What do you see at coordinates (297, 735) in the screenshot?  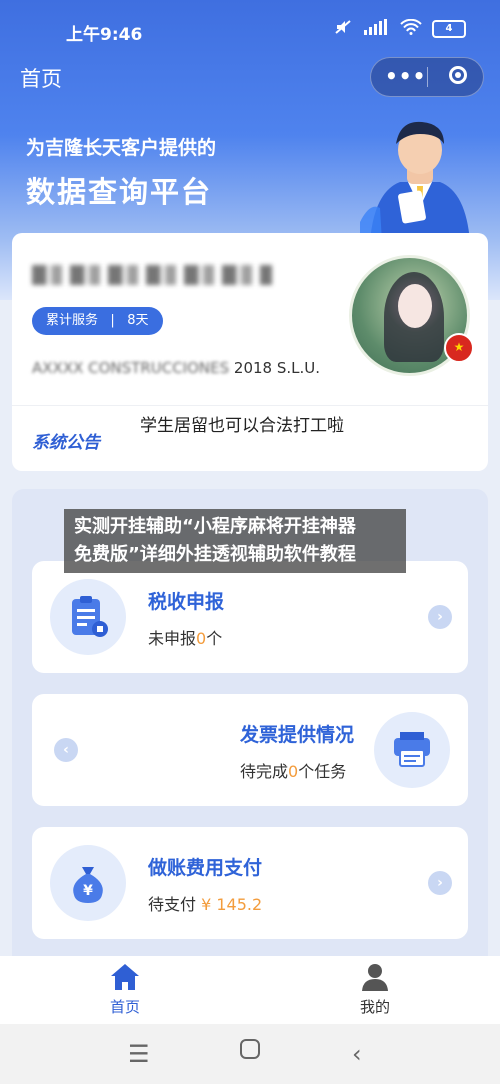 I see `item-title: 发票提供情况` at bounding box center [297, 735].